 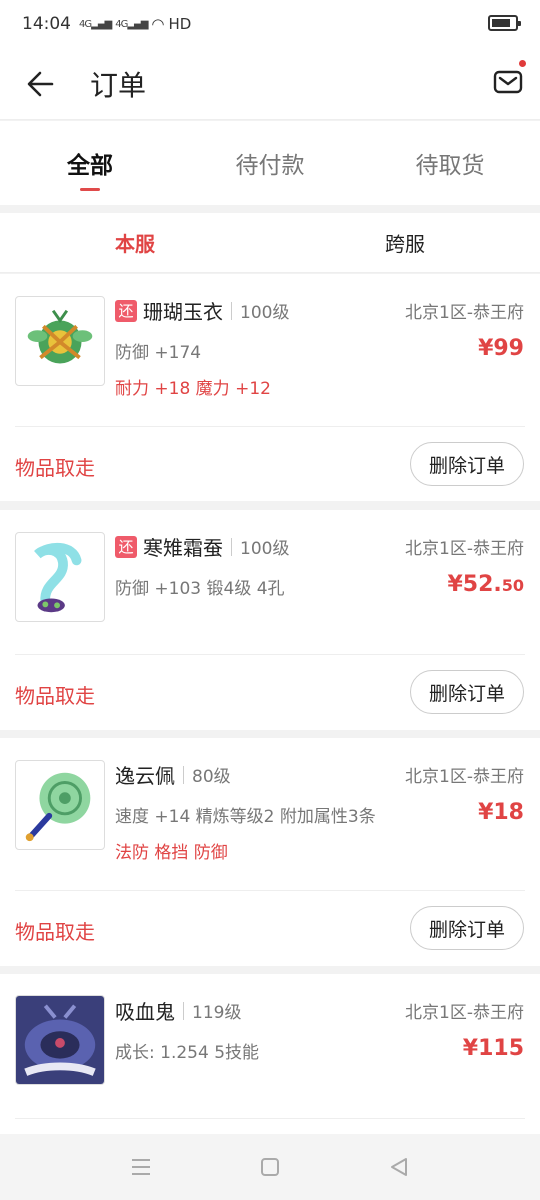 I want to click on item-title-row: 逸云佩 80级, so click(x=173, y=774).